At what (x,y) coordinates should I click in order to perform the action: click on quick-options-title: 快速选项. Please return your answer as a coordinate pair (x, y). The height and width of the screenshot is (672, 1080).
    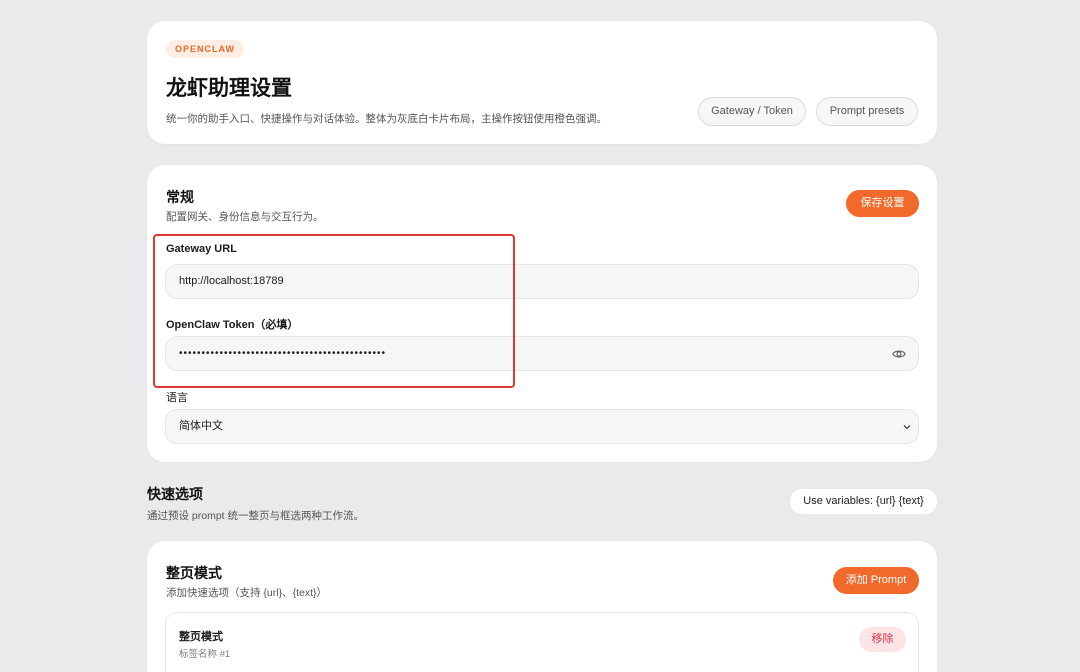
    Looking at the image, I should click on (175, 494).